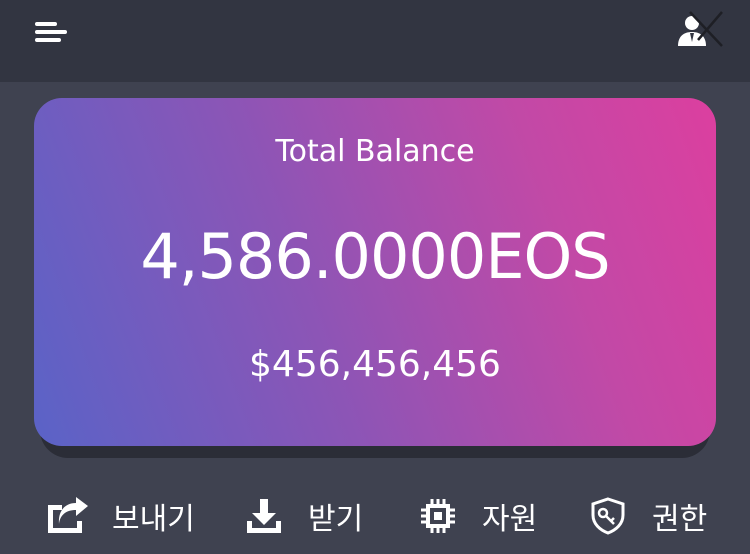 This screenshot has height=554, width=750. What do you see at coordinates (46, 24) in the screenshot?
I see `menu-icon` at bounding box center [46, 24].